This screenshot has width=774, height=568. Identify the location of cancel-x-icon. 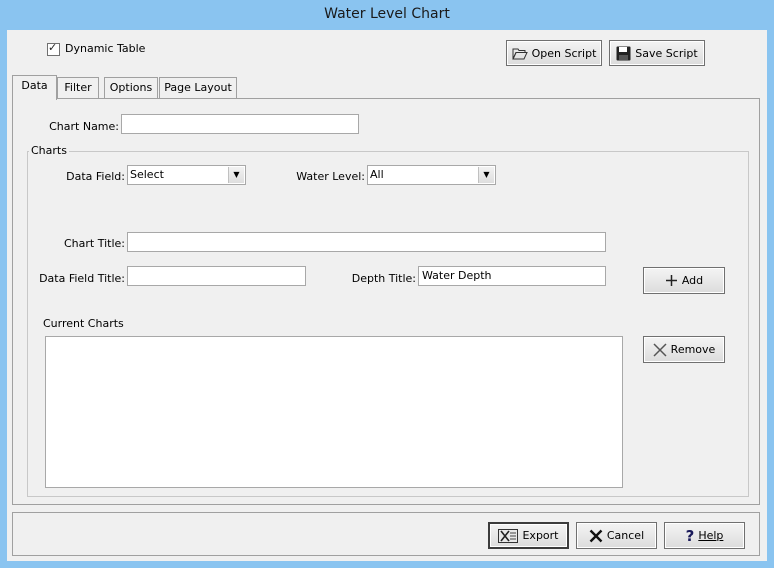
(596, 536).